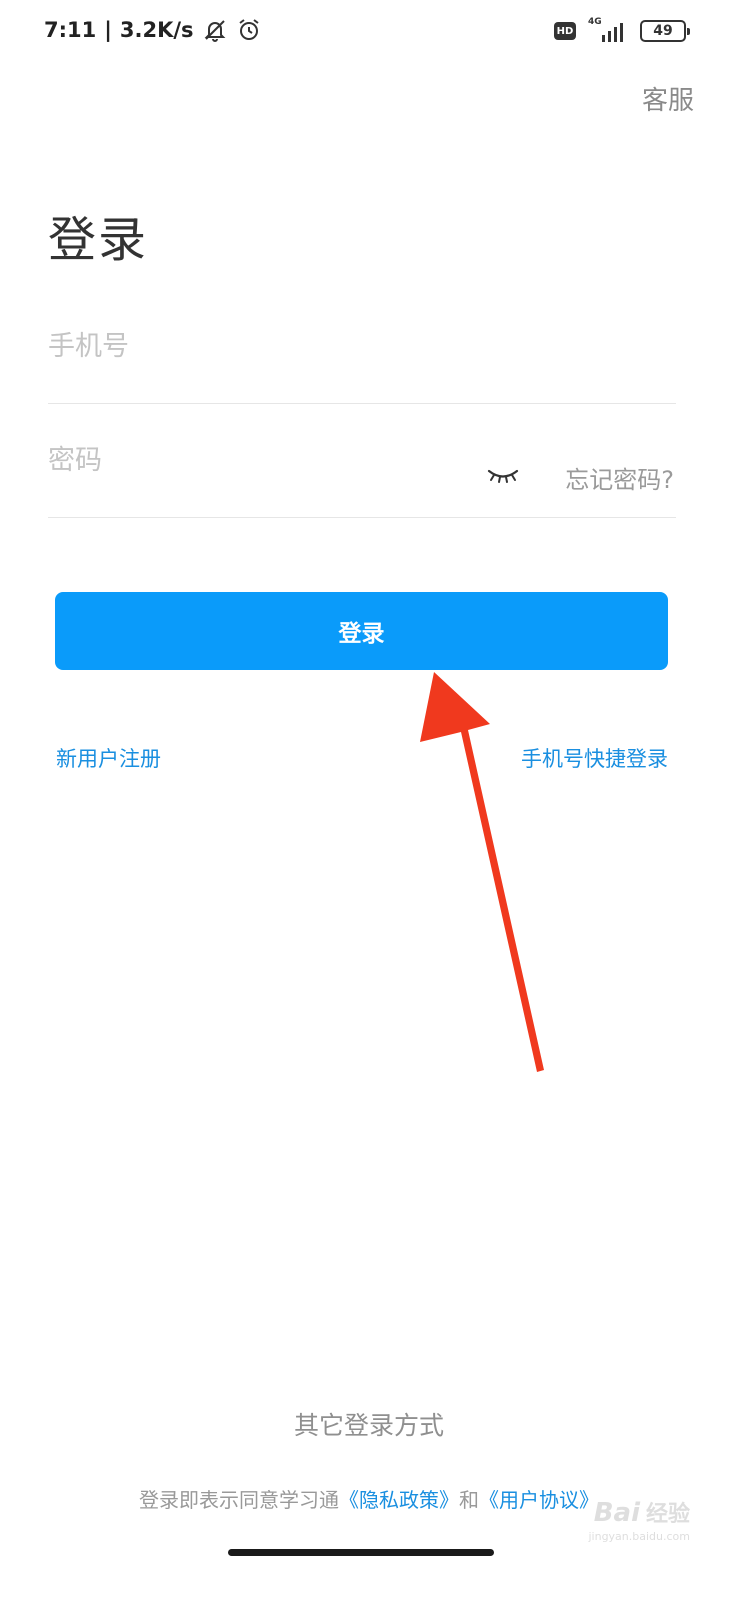 Image resolution: width=738 pixels, height=1600 pixels. Describe the element at coordinates (619, 477) in the screenshot. I see `forgot-password-link: 忘记密码?` at that location.